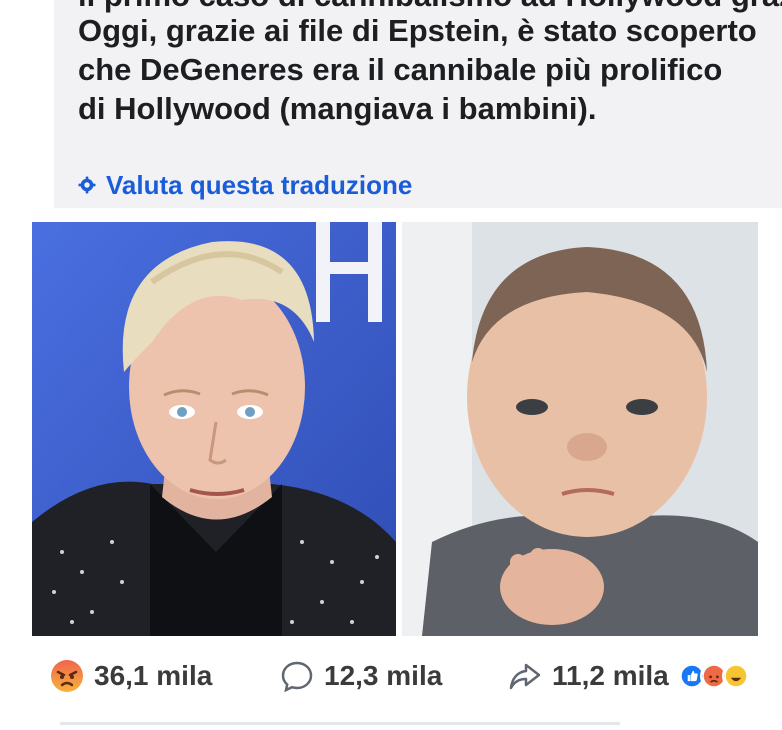 The image size is (782, 730). I want to click on comments-stat: 12,3 mila, so click(361, 676).